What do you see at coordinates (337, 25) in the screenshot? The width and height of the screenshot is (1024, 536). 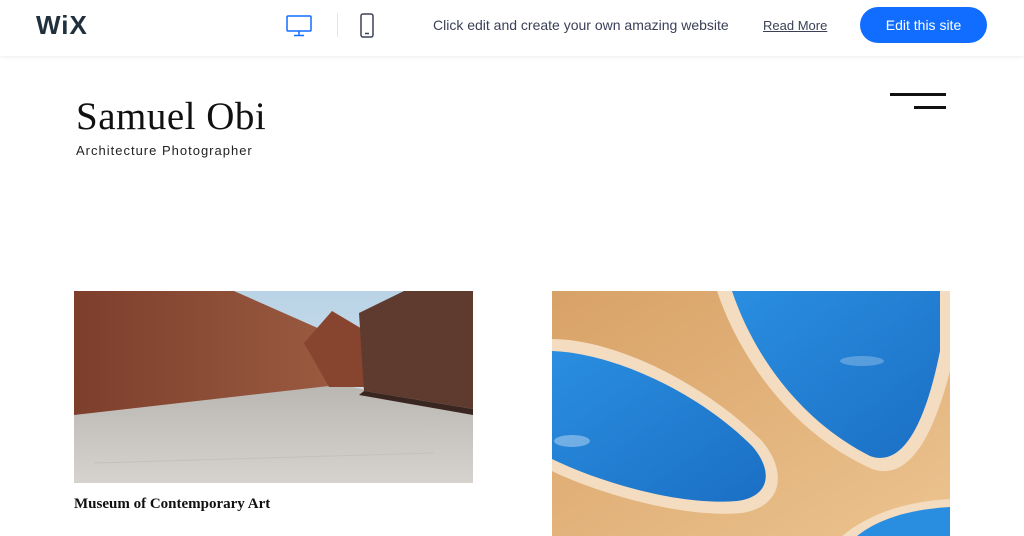 I see `device-divider` at bounding box center [337, 25].